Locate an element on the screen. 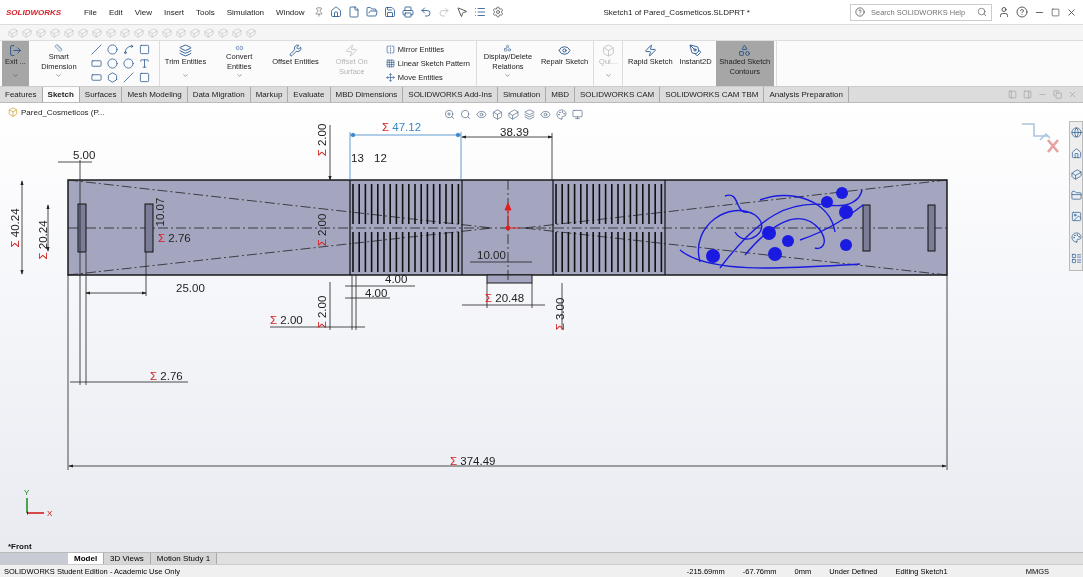 The height and width of the screenshot is (577, 1083). menu-item: Window is located at coordinates (290, 12).